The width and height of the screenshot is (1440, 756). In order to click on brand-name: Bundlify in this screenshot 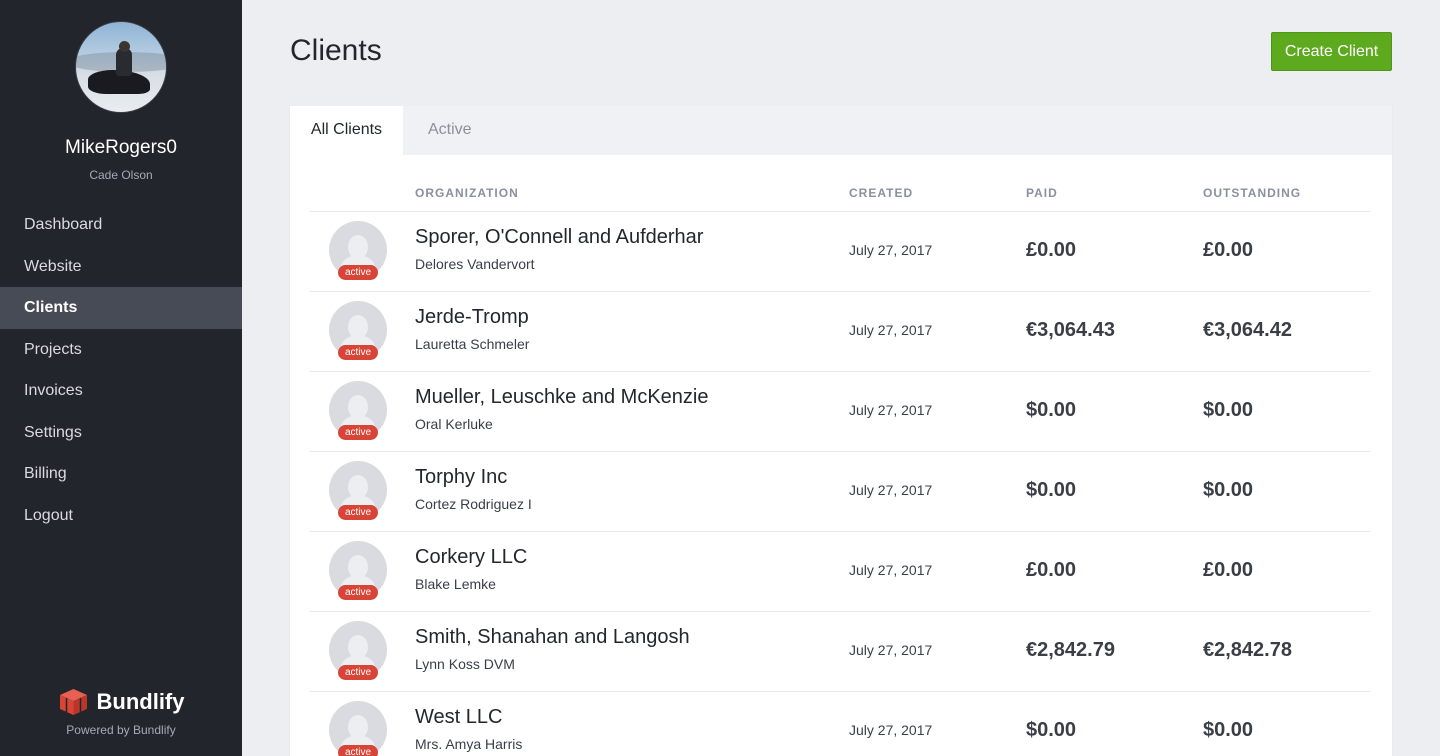, I will do `click(140, 701)`.